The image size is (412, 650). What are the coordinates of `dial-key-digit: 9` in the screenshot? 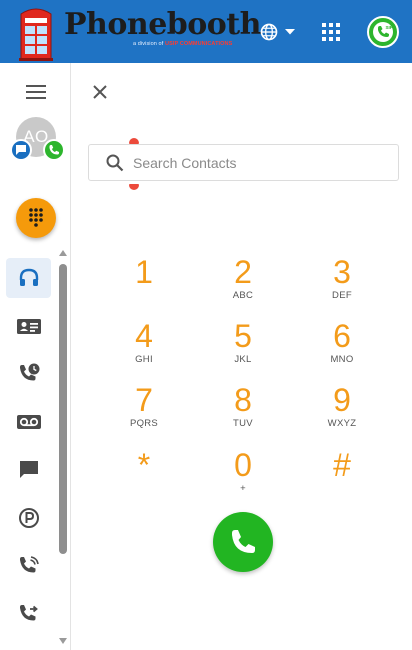 It's located at (342, 400).